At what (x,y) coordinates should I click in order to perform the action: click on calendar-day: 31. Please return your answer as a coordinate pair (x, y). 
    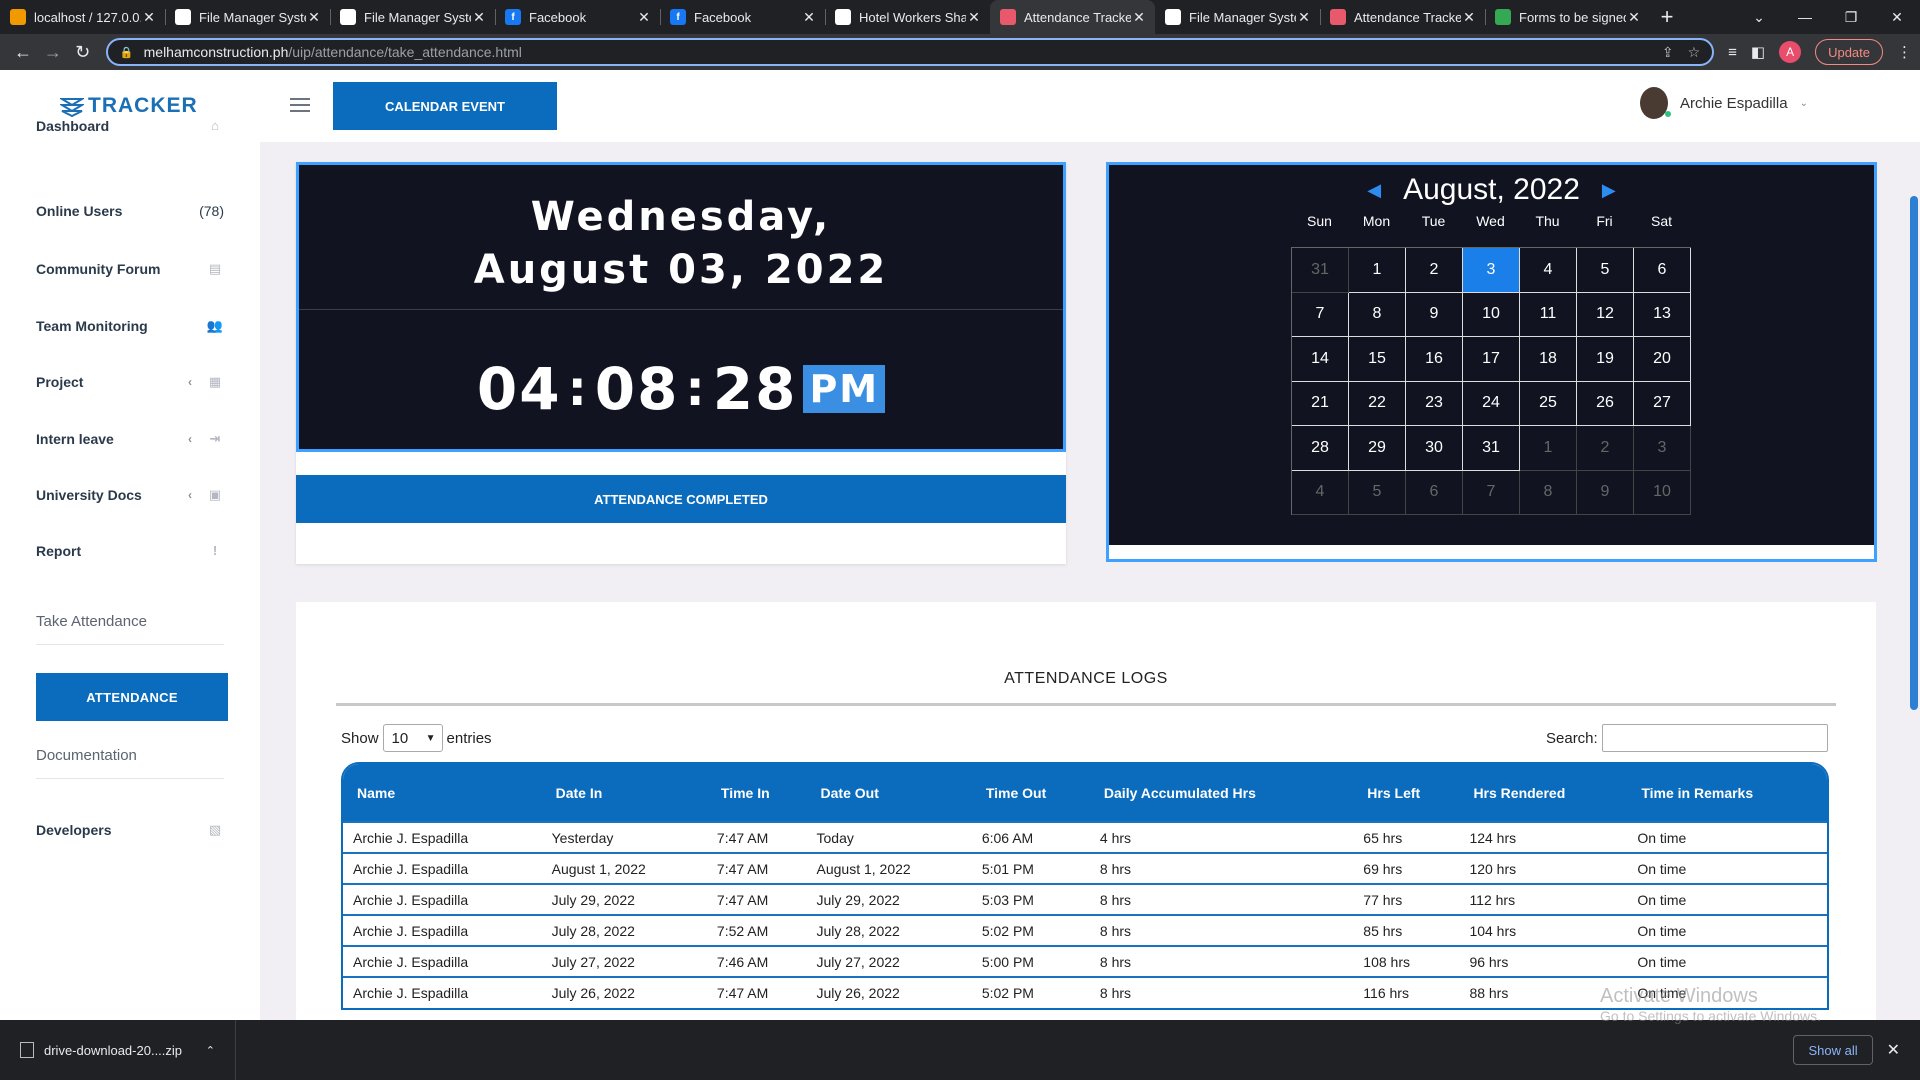
    Looking at the image, I should click on (1491, 448).